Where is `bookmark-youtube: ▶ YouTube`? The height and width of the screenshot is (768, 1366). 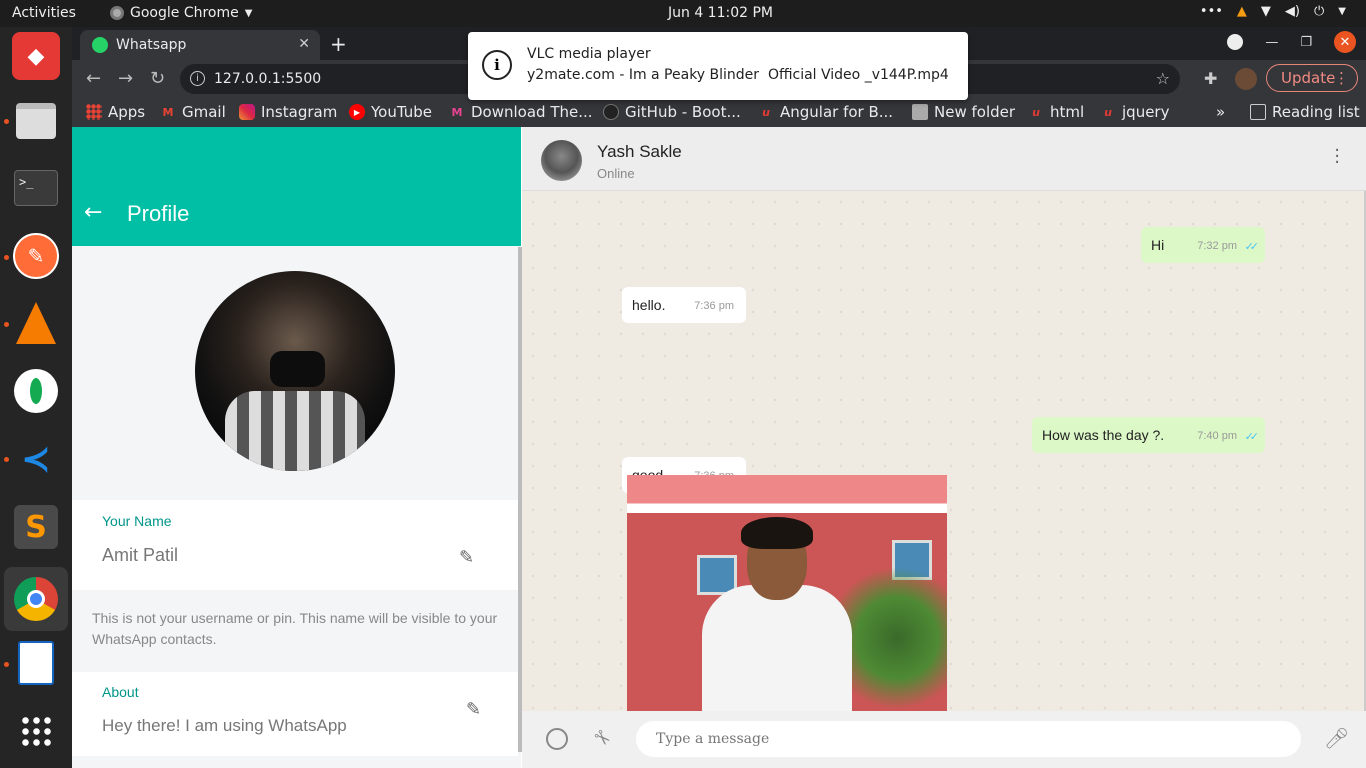 bookmark-youtube: ▶ YouTube is located at coordinates (390, 112).